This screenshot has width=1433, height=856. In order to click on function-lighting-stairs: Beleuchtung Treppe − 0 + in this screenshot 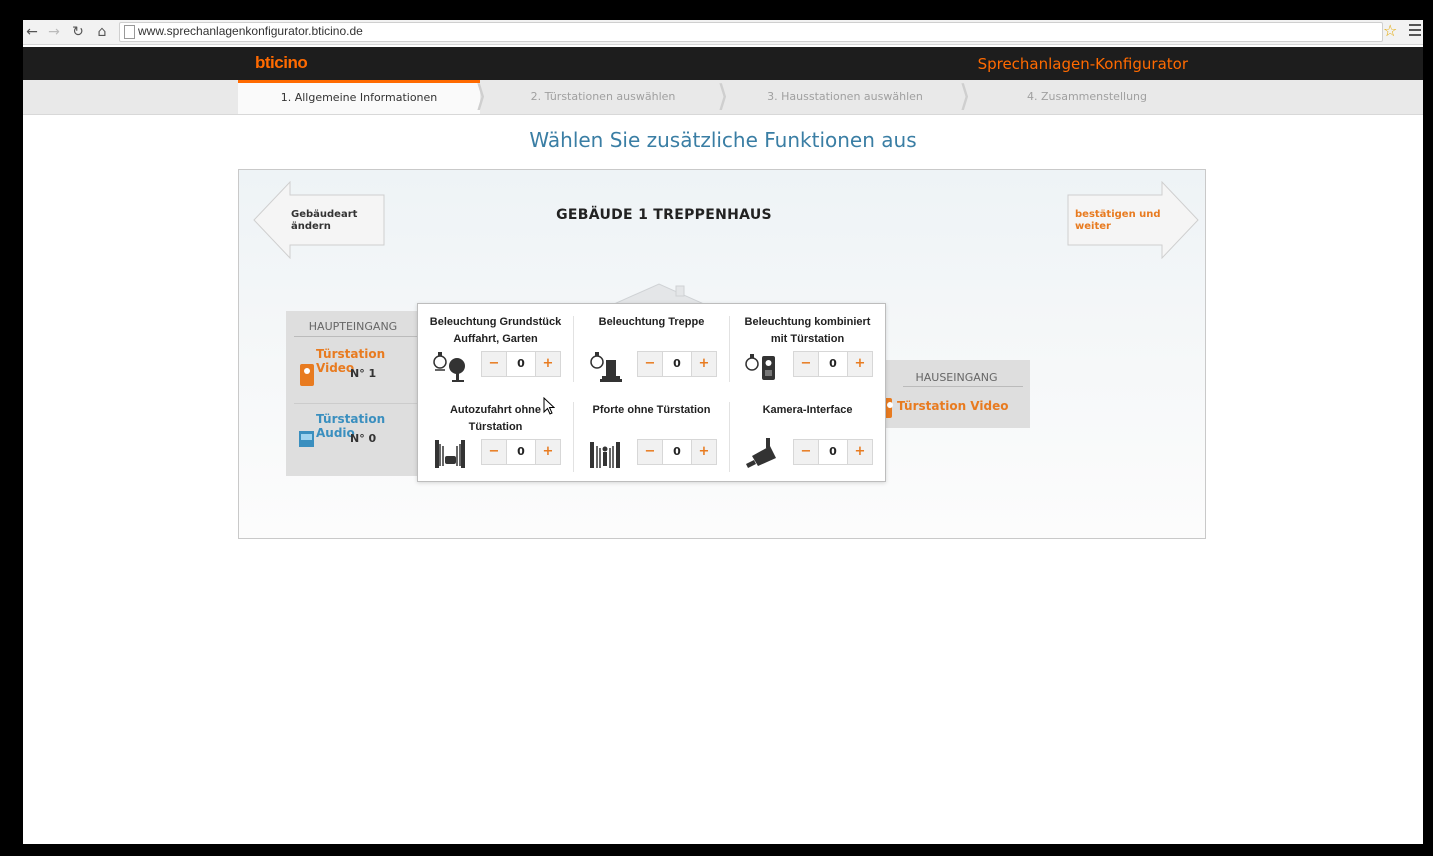, I will do `click(651, 348)`.